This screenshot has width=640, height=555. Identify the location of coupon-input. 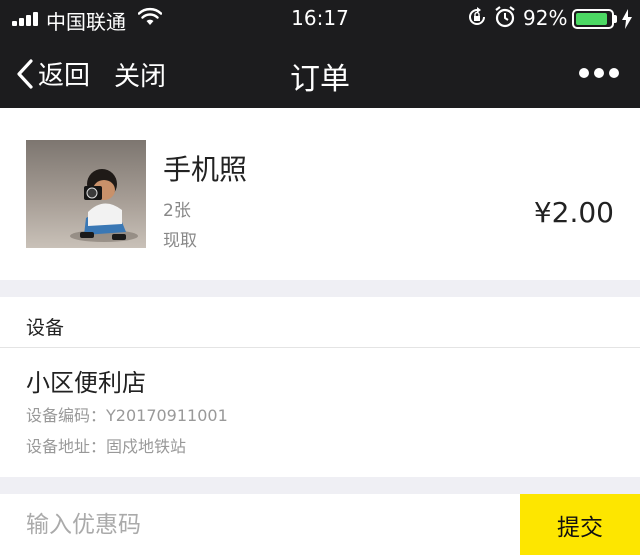
(260, 524).